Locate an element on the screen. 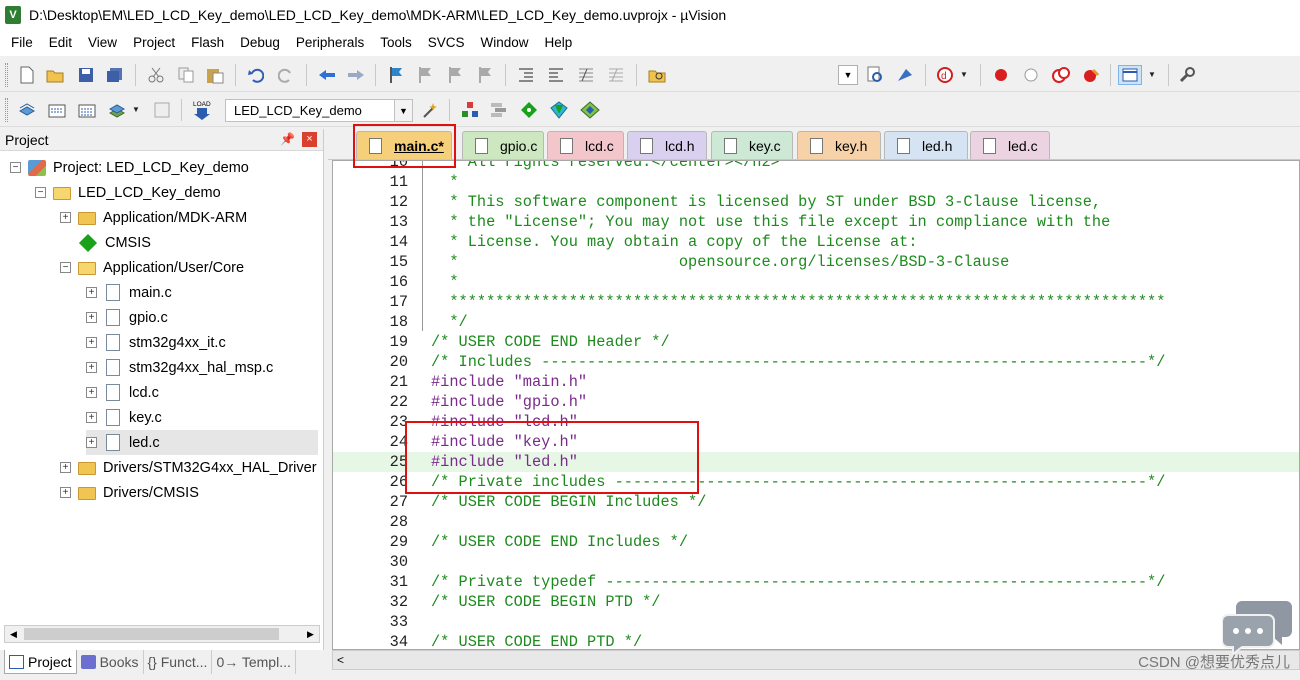 This screenshot has width=1300, height=680. window-layout-icon is located at coordinates (1130, 75).